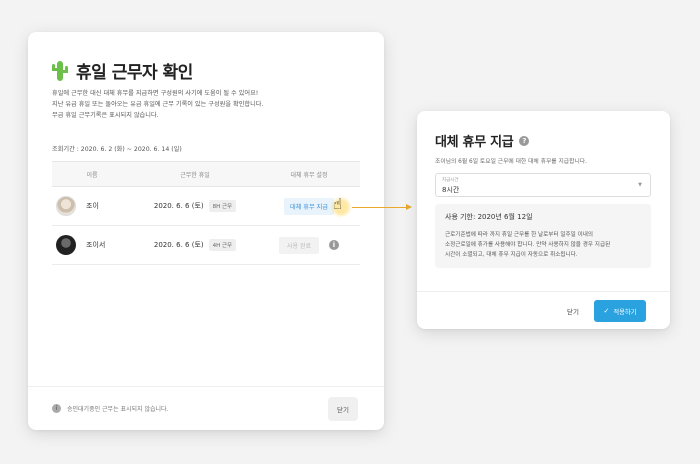 This screenshot has width=700, height=464. I want to click on grant-hours-select: 지급시간 8시간 ▼, so click(543, 185).